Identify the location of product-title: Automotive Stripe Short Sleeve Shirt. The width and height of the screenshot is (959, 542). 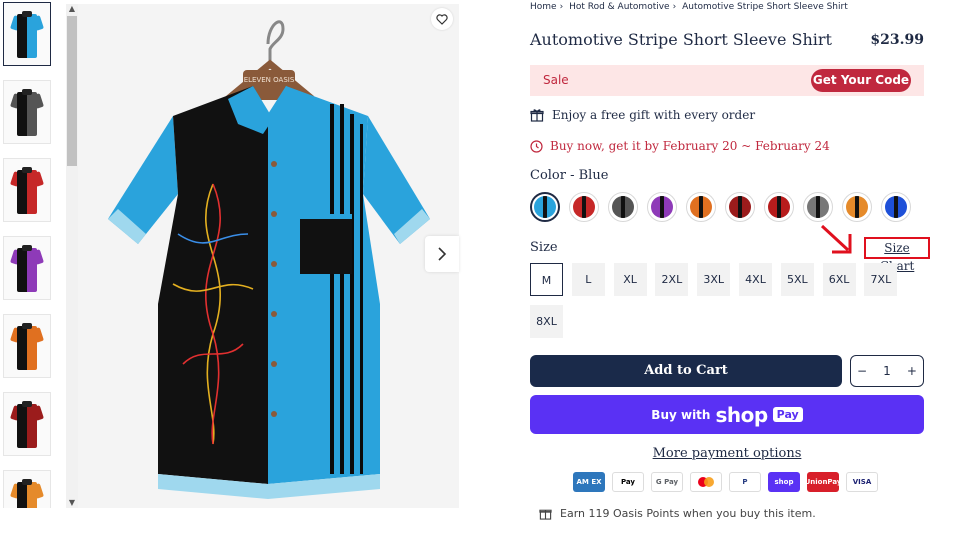
(681, 39).